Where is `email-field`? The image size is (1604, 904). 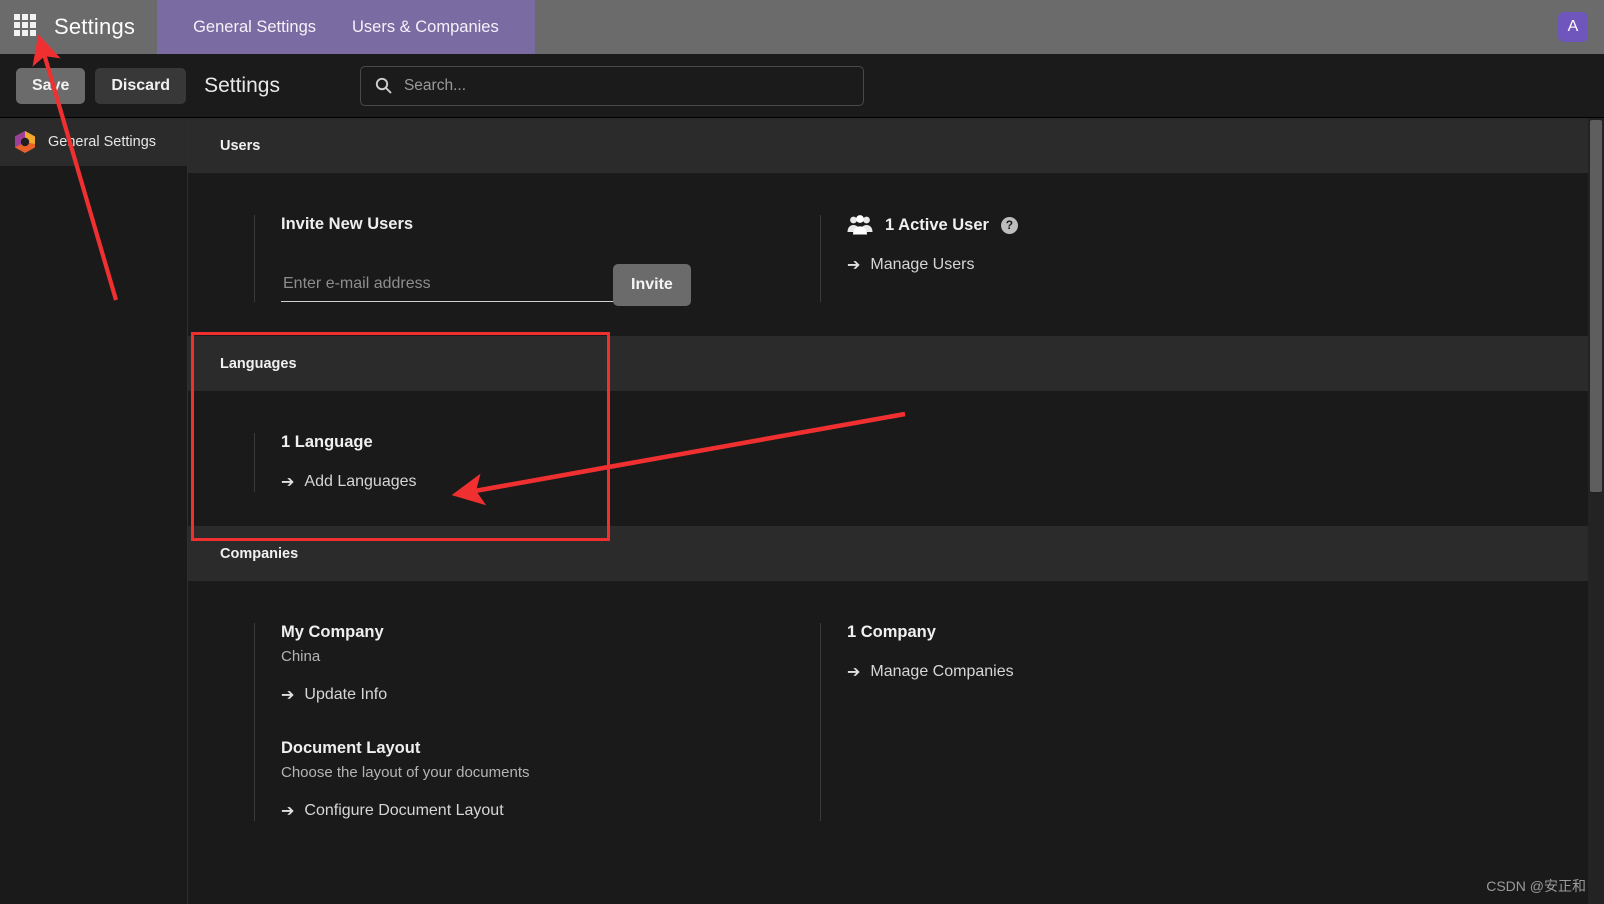
email-field is located at coordinates (455, 285).